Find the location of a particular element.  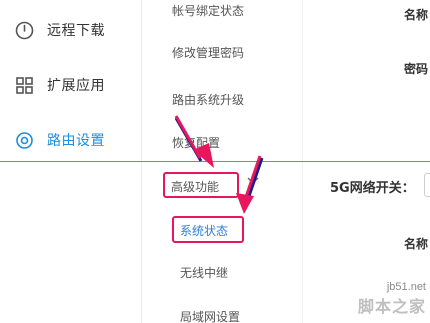

nav-item-label: 远程下载 is located at coordinates (76, 31).